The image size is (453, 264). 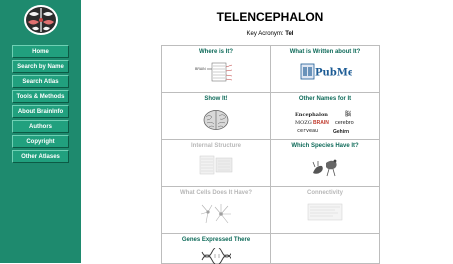 What do you see at coordinates (40, 141) in the screenshot?
I see `nav-copyright-button: Copyright` at bounding box center [40, 141].